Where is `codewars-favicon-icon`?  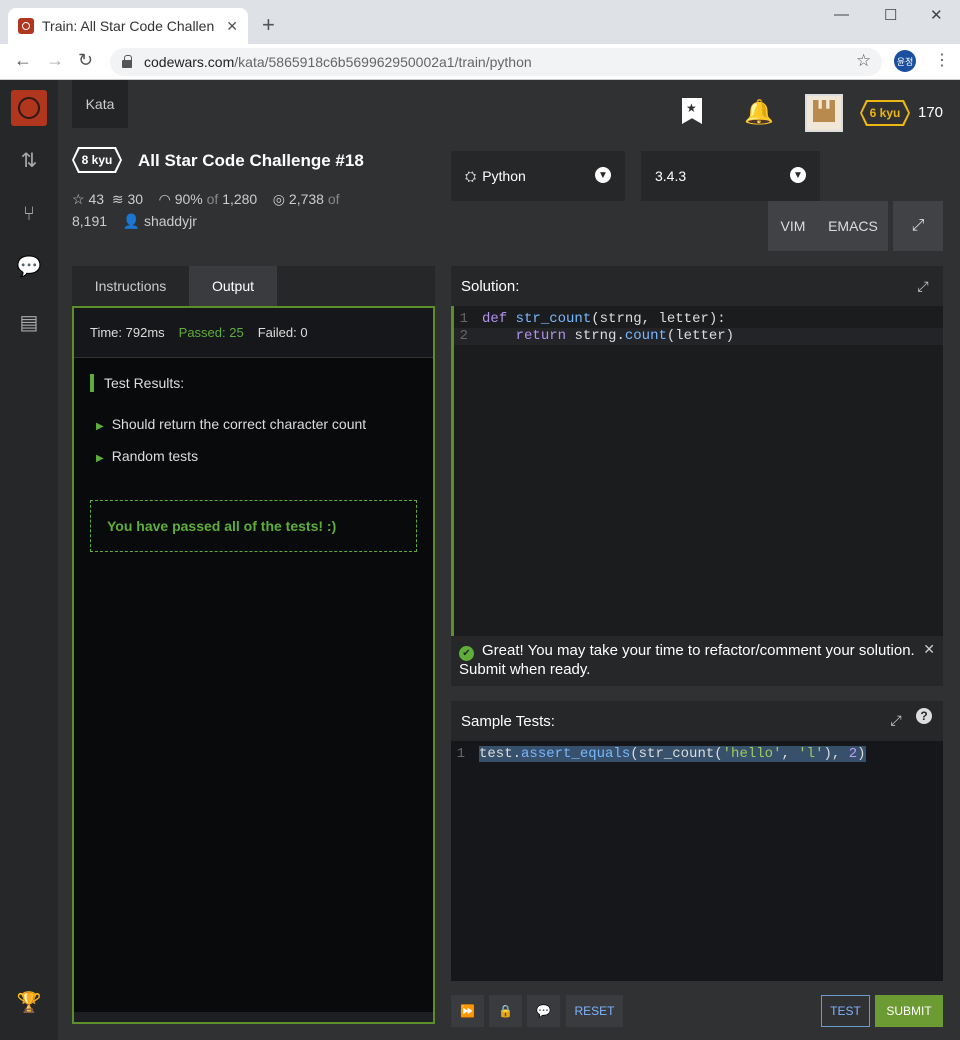 codewars-favicon-icon is located at coordinates (26, 26).